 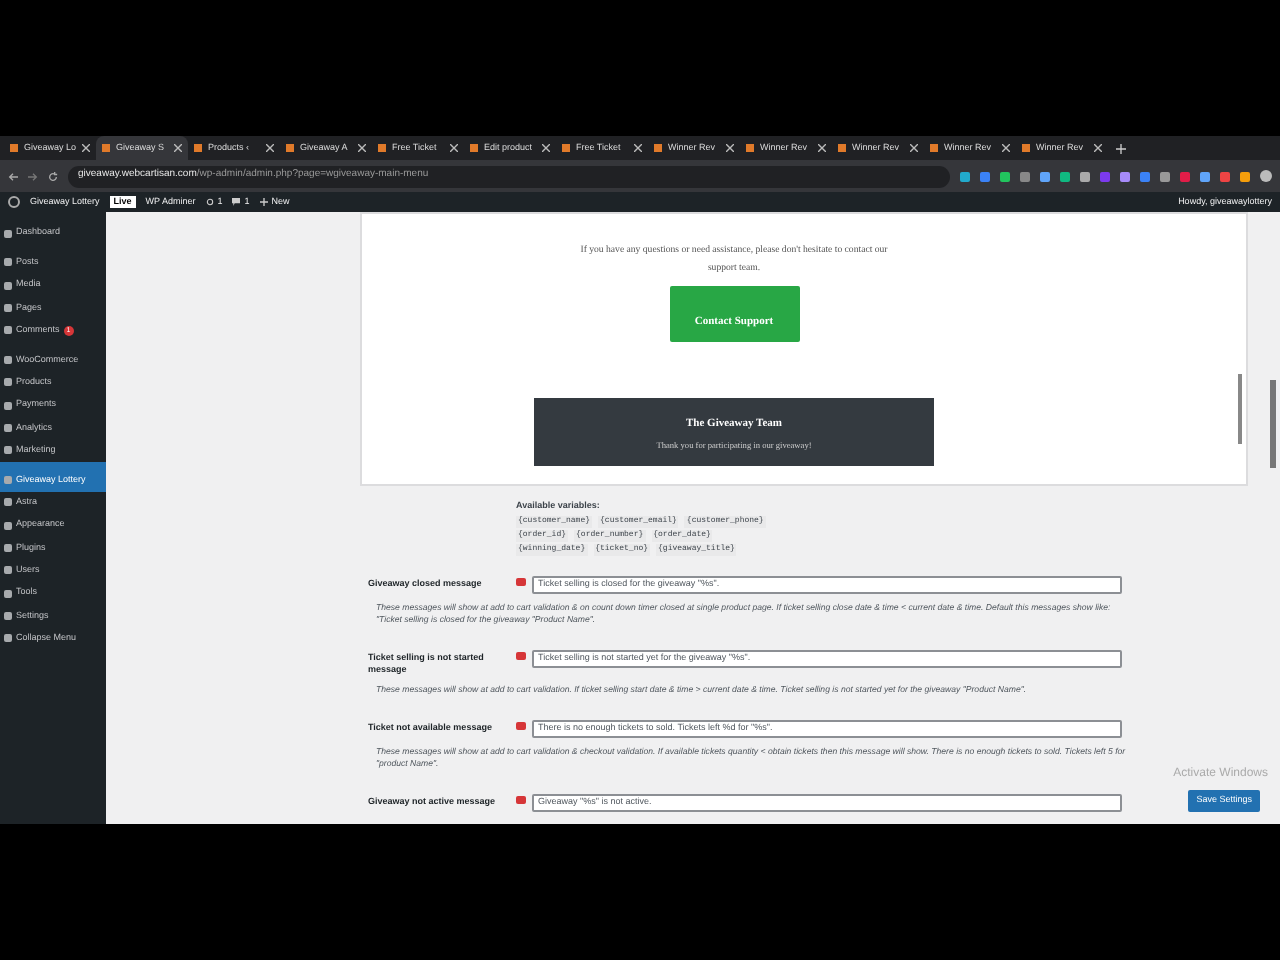 I want to click on back-icon, so click(x=13, y=176).